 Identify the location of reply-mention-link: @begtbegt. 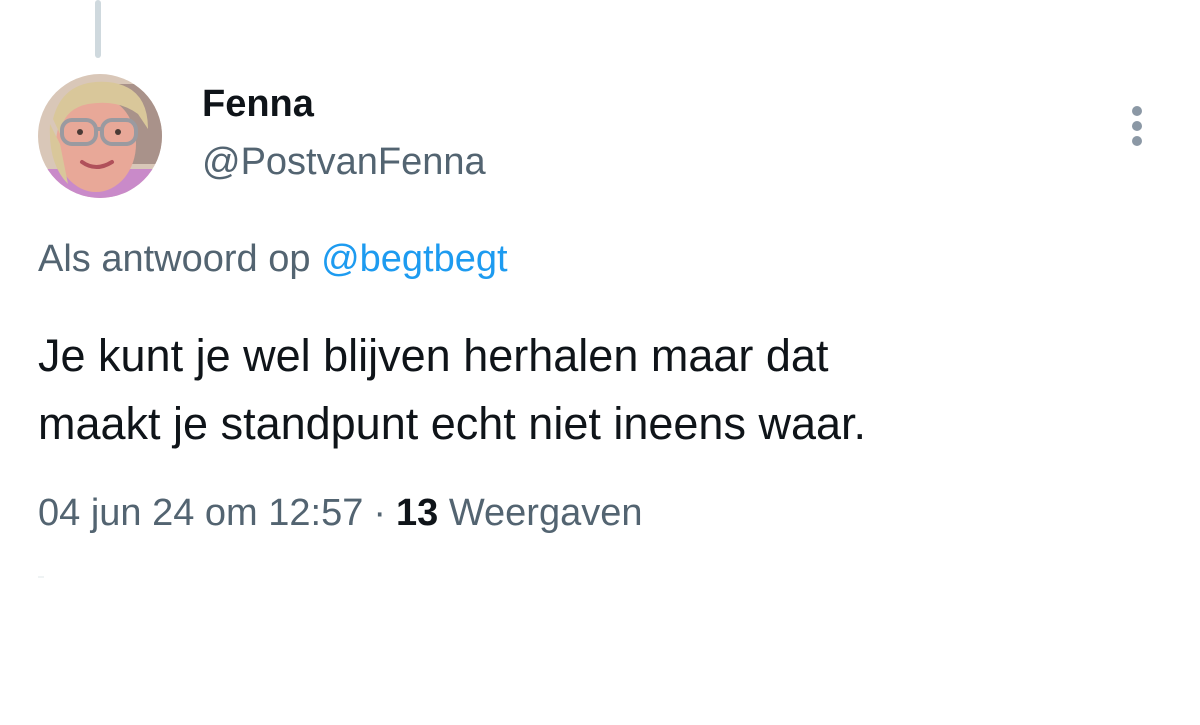
(414, 259).